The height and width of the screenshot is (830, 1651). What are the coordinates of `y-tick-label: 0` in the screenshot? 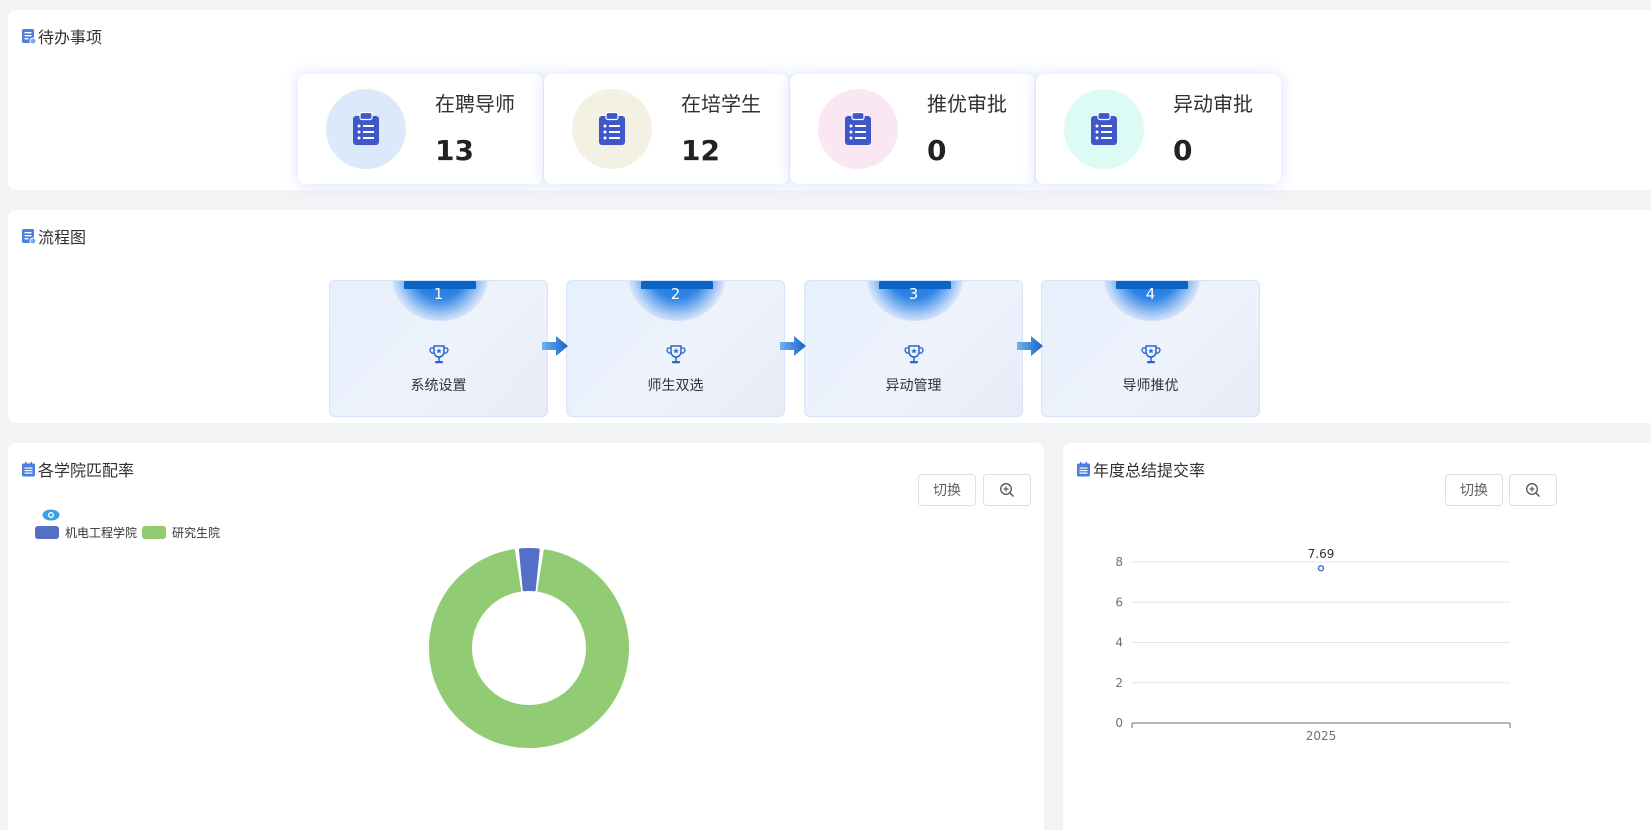 It's located at (1119, 723).